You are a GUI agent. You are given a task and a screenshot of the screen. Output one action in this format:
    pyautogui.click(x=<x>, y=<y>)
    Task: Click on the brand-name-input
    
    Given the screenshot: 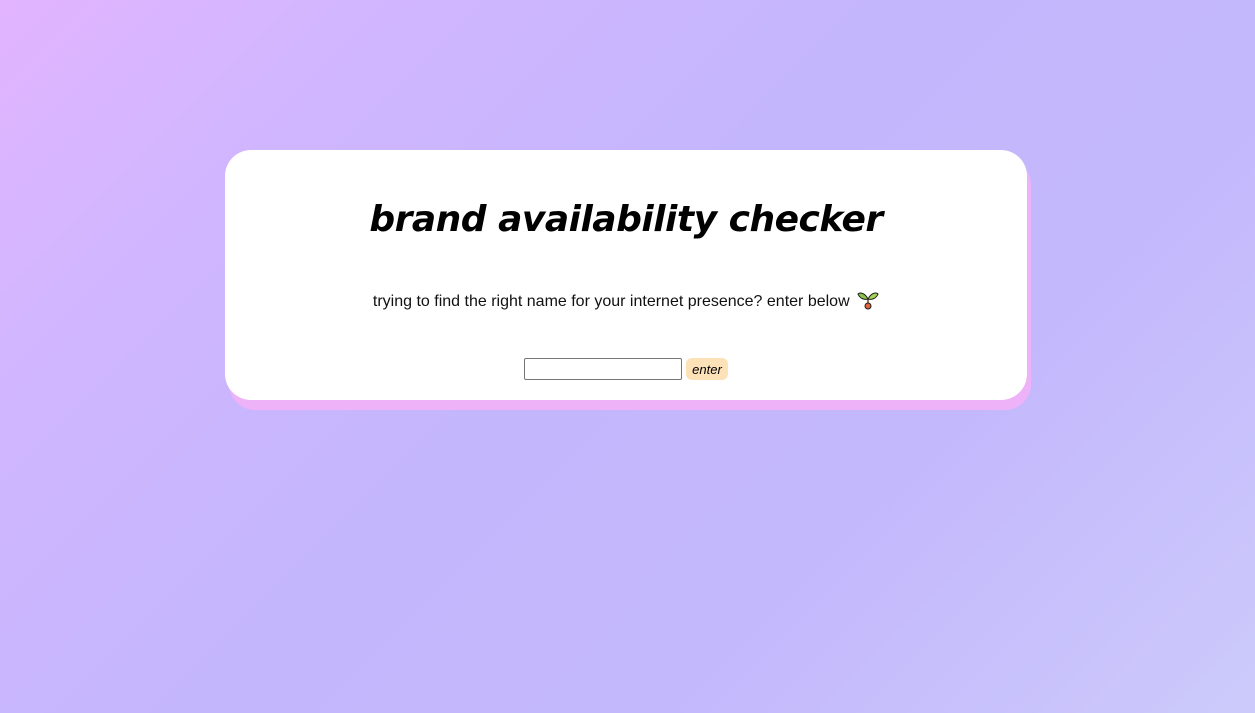 What is the action you would take?
    pyautogui.click(x=603, y=369)
    